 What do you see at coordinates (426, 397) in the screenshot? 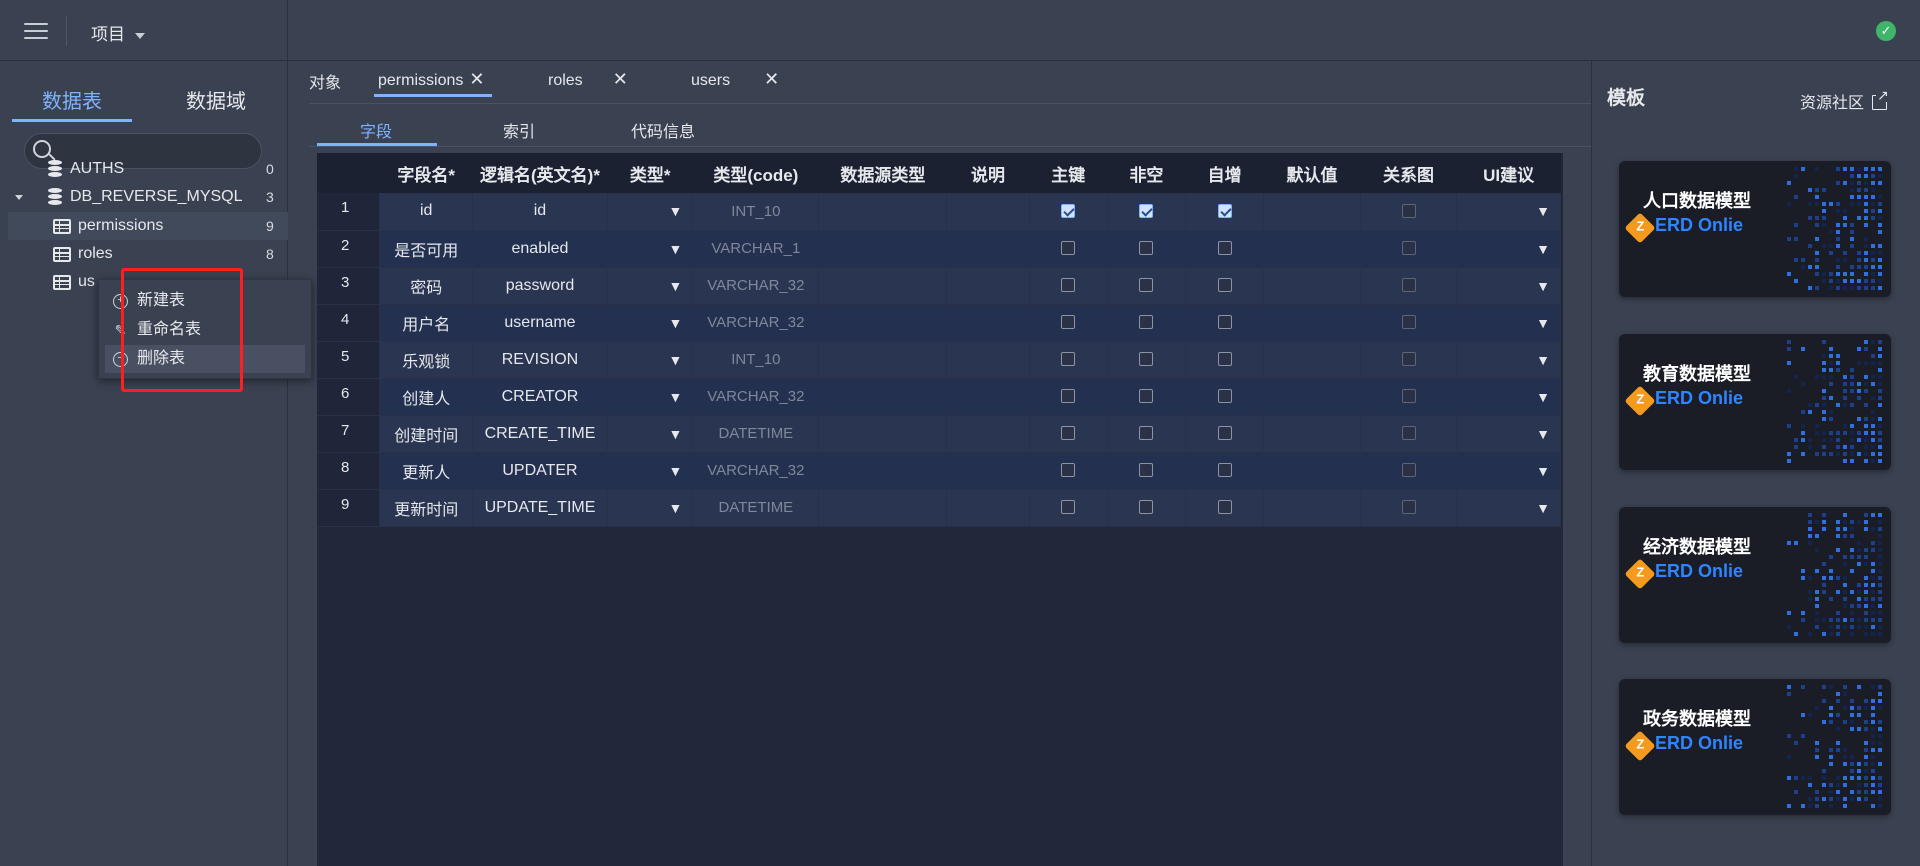
I see `field-name-cell: 创建人` at bounding box center [426, 397].